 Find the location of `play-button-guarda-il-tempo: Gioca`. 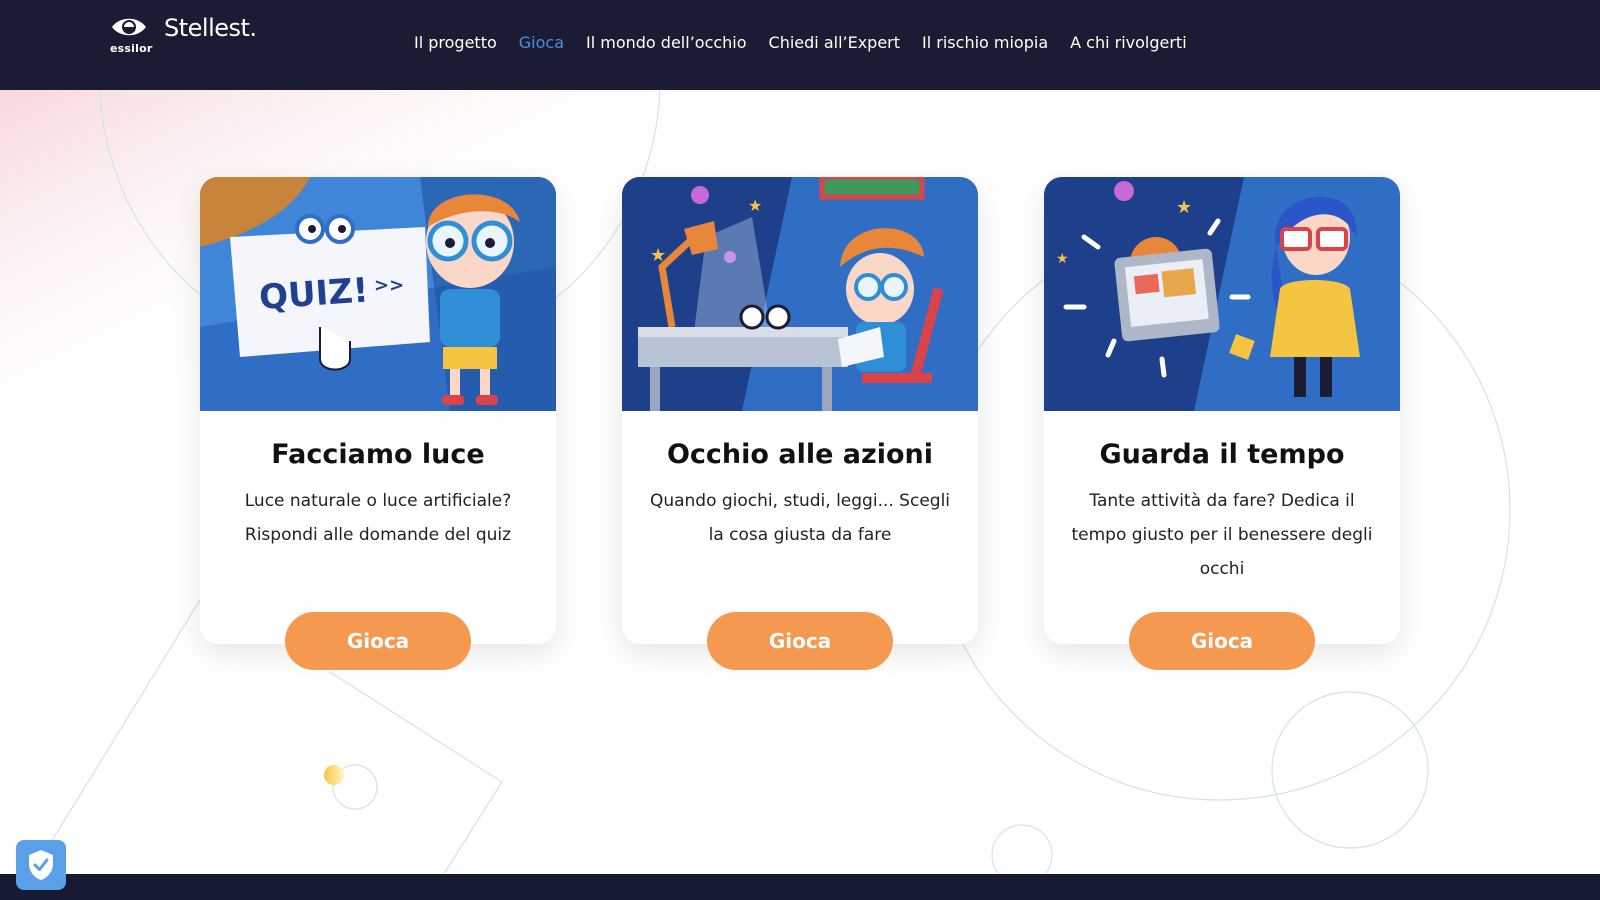

play-button-guarda-il-tempo: Gioca is located at coordinates (1222, 641).